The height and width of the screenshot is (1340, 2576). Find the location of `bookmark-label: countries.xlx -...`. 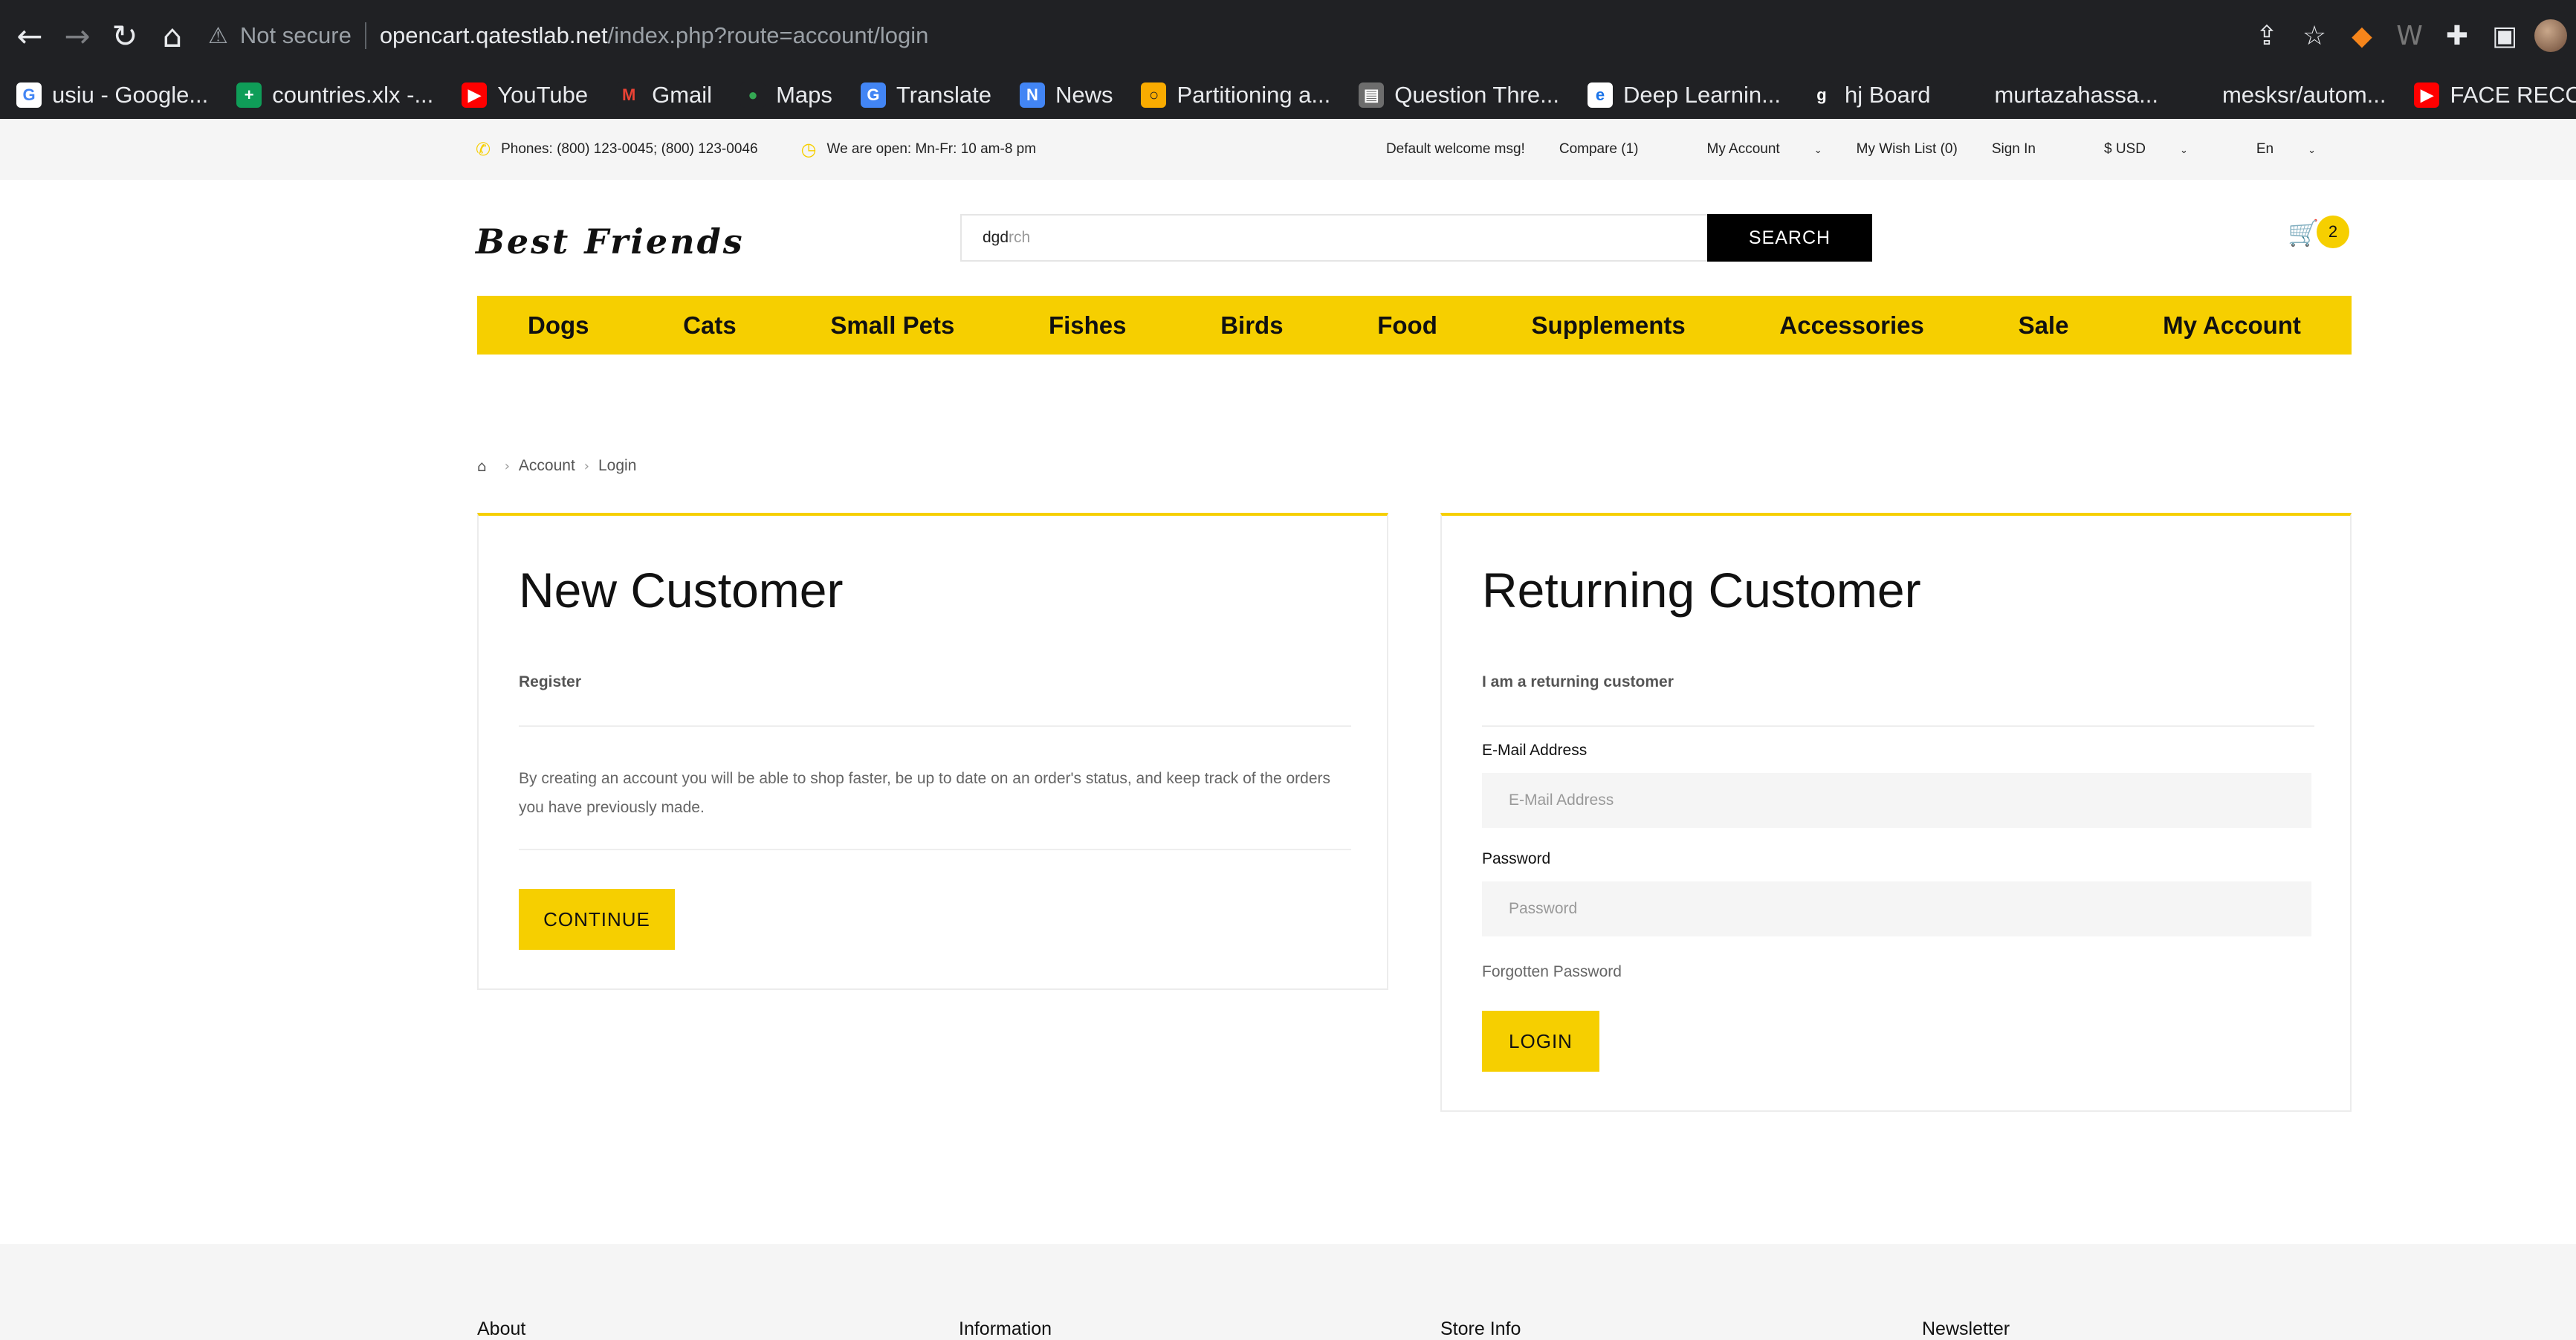

bookmark-label: countries.xlx -... is located at coordinates (353, 95).